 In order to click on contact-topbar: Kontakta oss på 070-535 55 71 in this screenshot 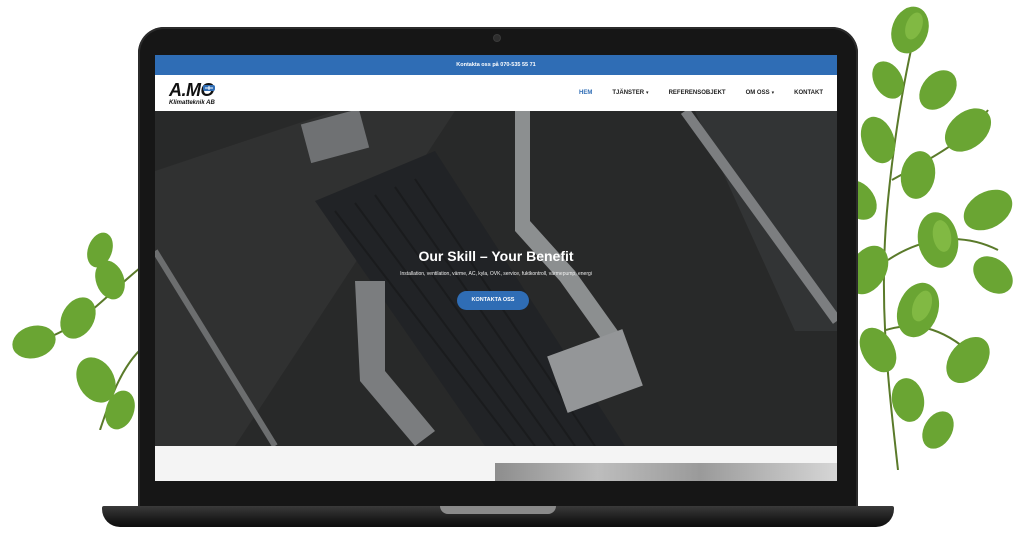, I will do `click(496, 65)`.